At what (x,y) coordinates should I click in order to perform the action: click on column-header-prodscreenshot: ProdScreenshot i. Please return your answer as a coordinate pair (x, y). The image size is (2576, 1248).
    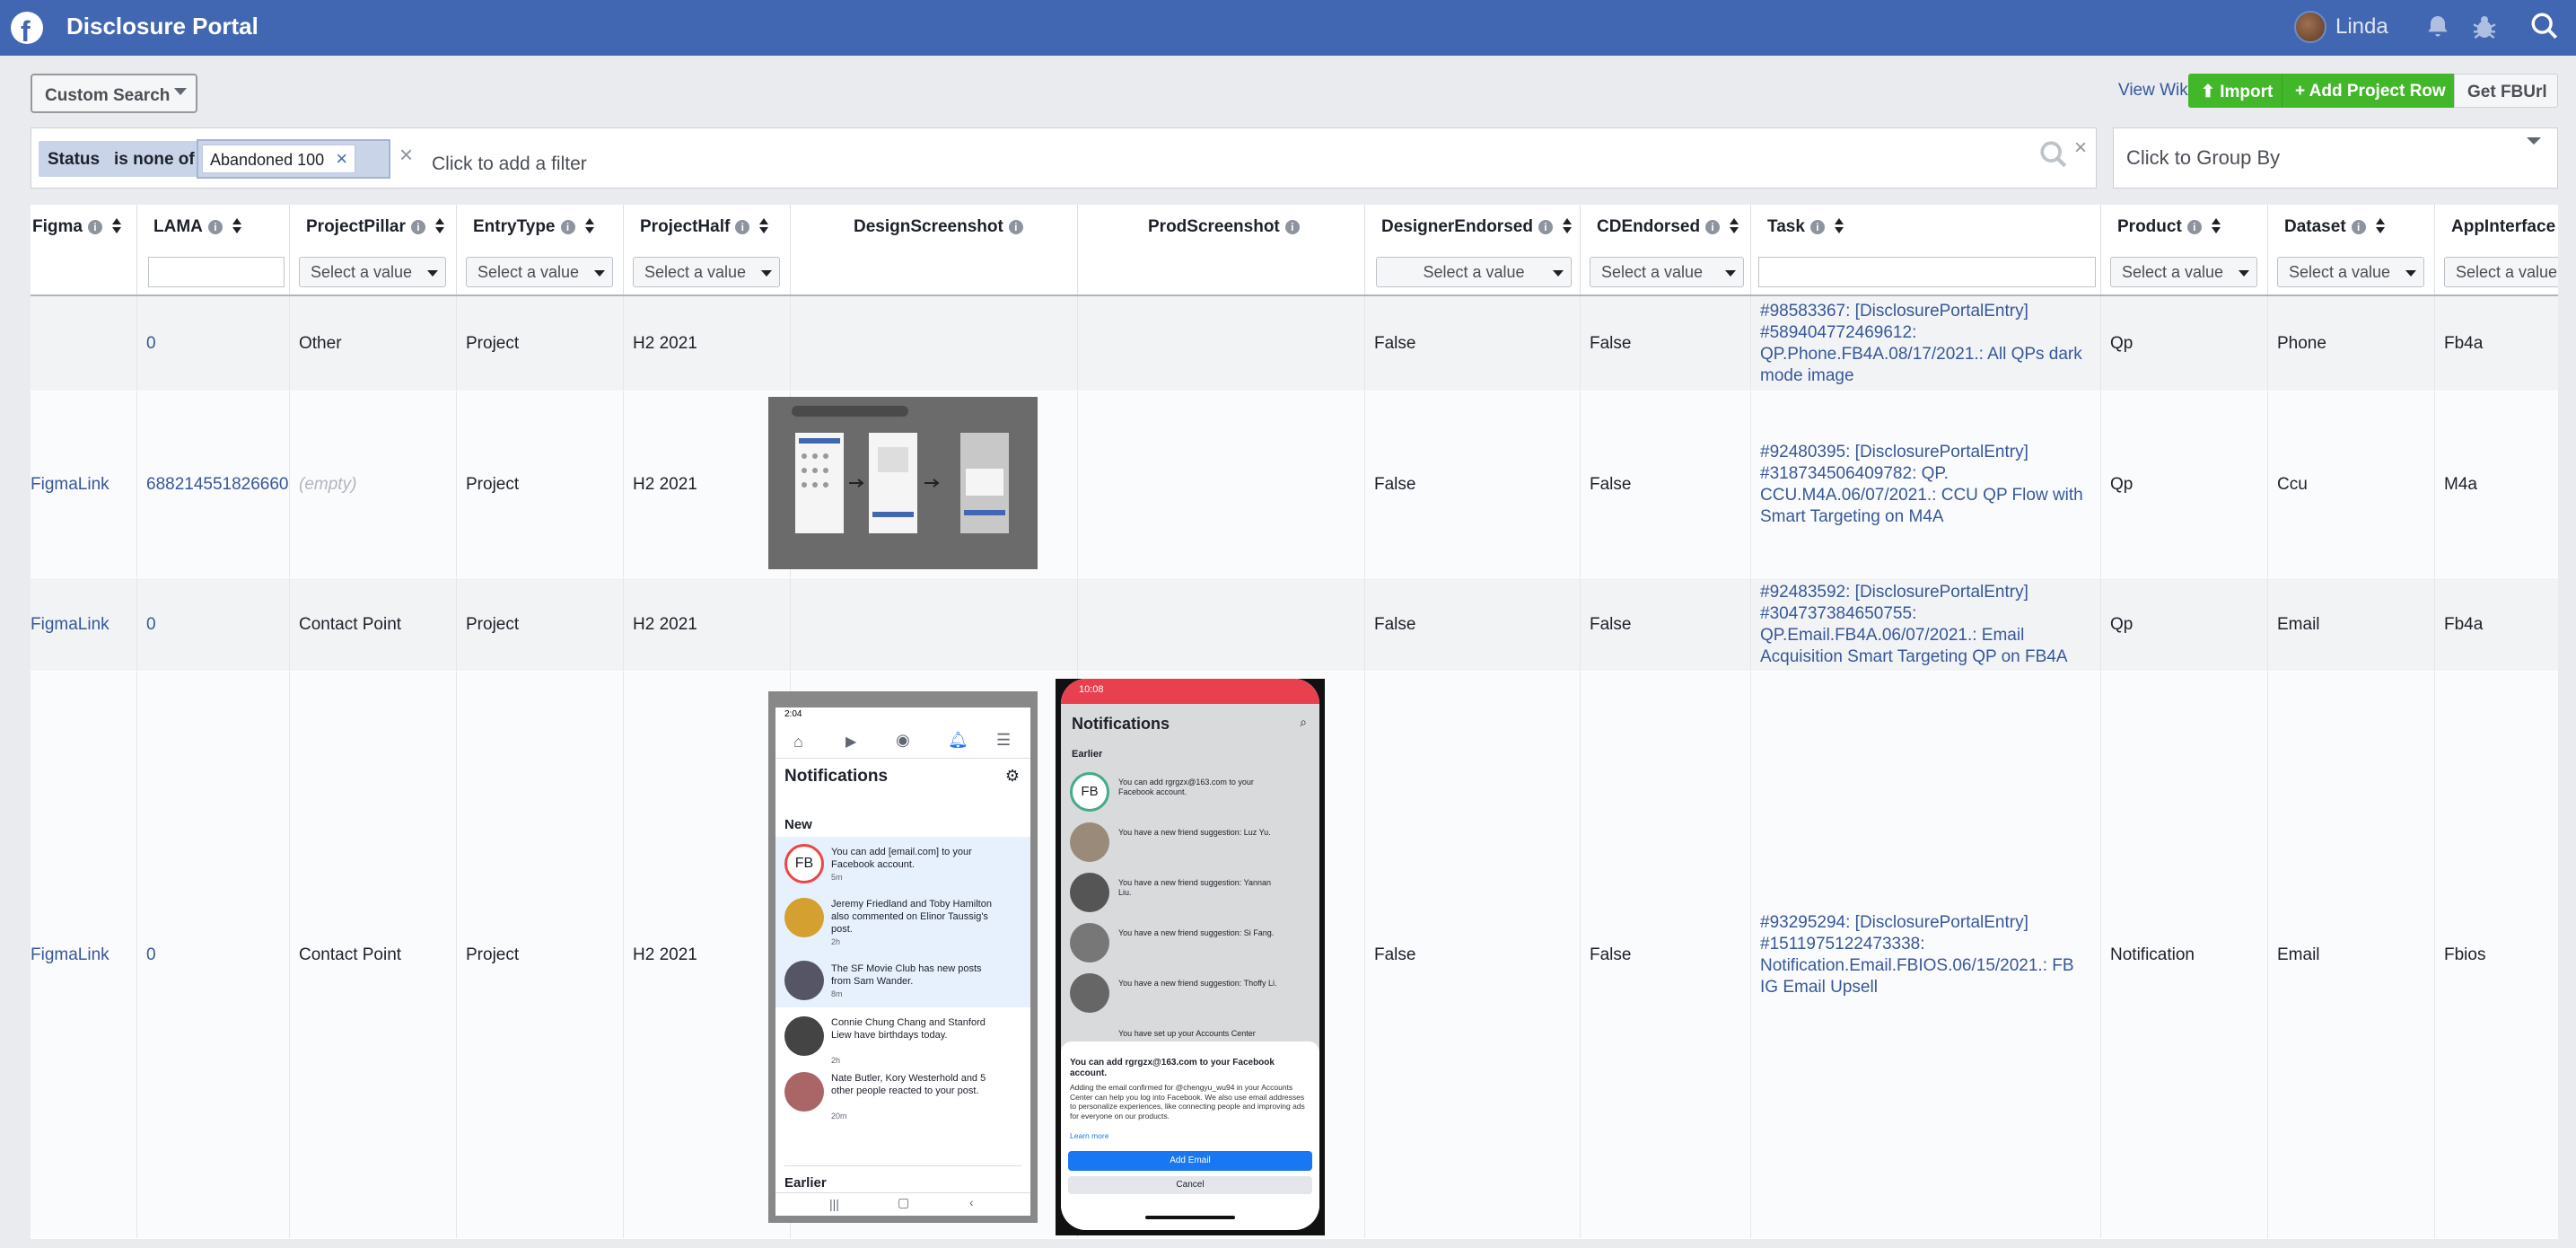
    Looking at the image, I should click on (1221, 249).